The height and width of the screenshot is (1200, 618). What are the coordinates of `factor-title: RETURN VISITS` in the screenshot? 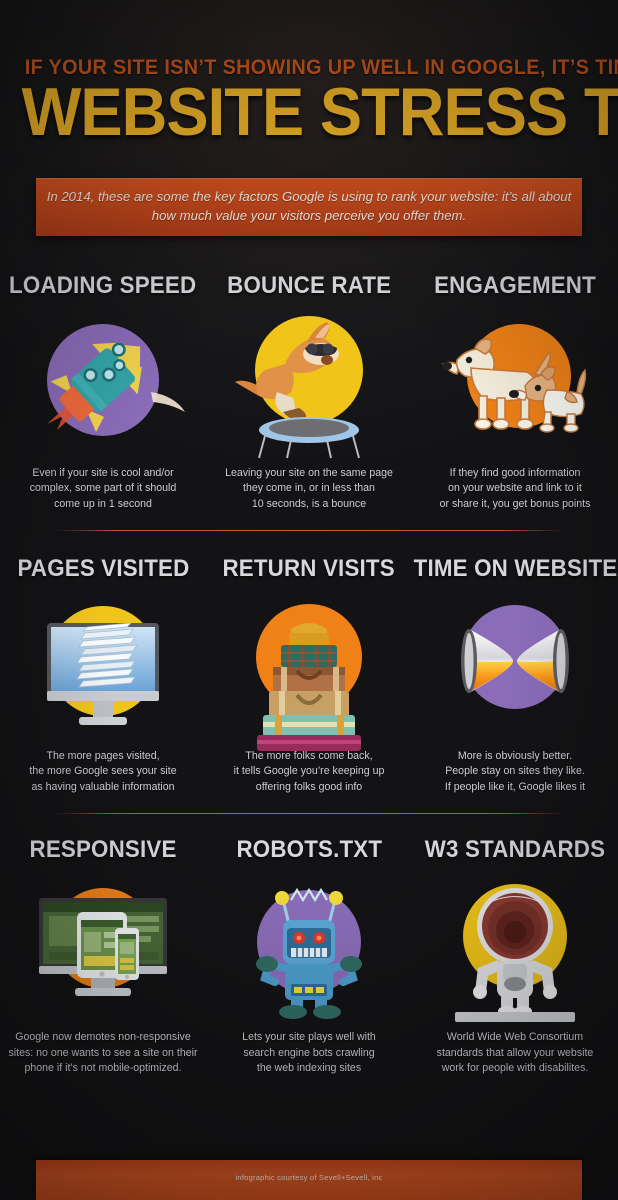 It's located at (309, 569).